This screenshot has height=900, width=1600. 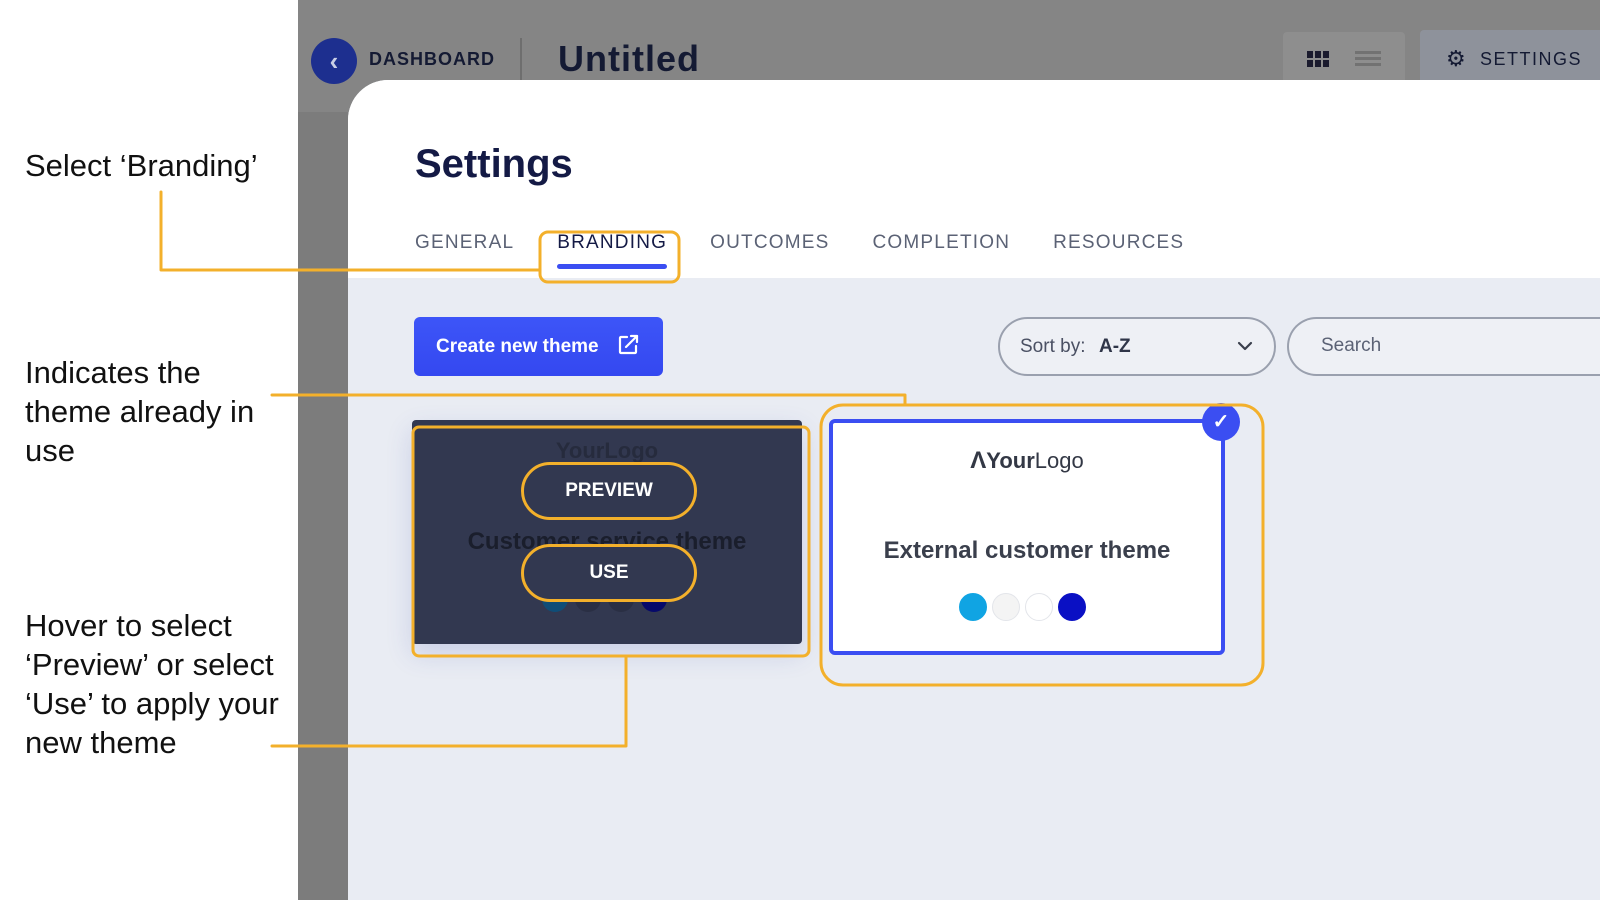 What do you see at coordinates (141, 165) in the screenshot?
I see `annotation-select-branding: Select ‘Branding’` at bounding box center [141, 165].